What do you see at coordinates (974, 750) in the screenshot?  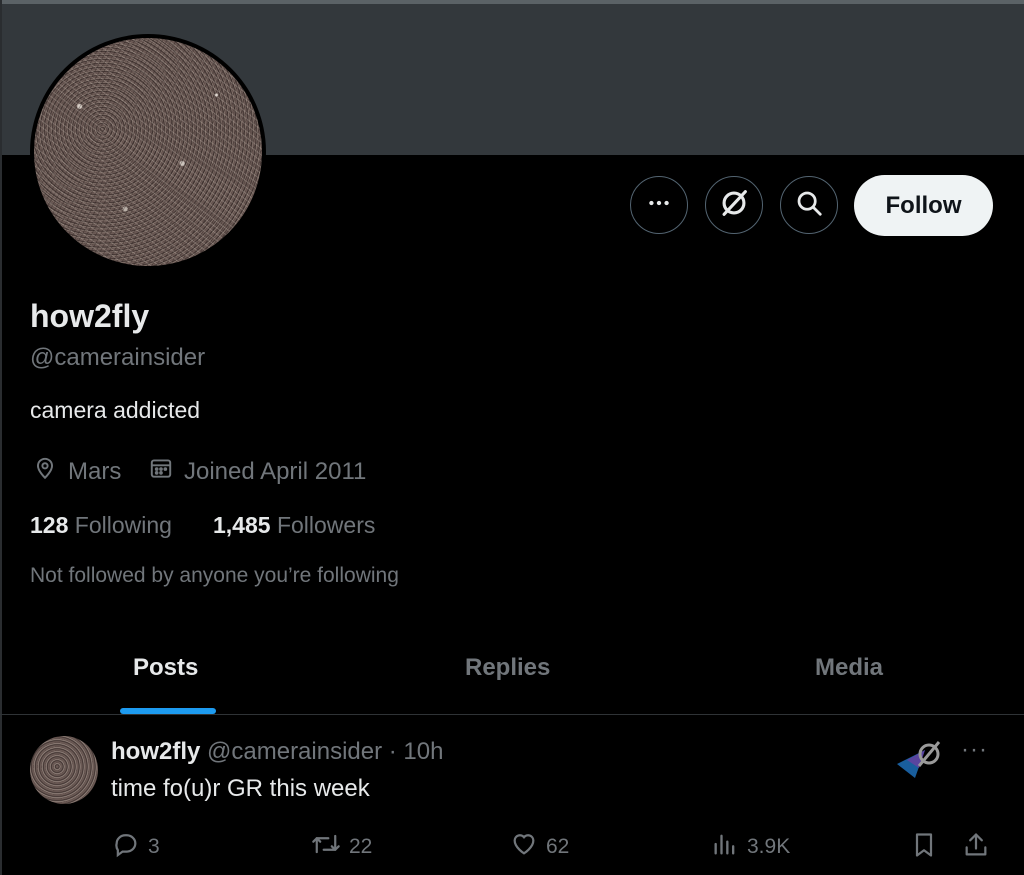 I see `post-more-button: ···` at bounding box center [974, 750].